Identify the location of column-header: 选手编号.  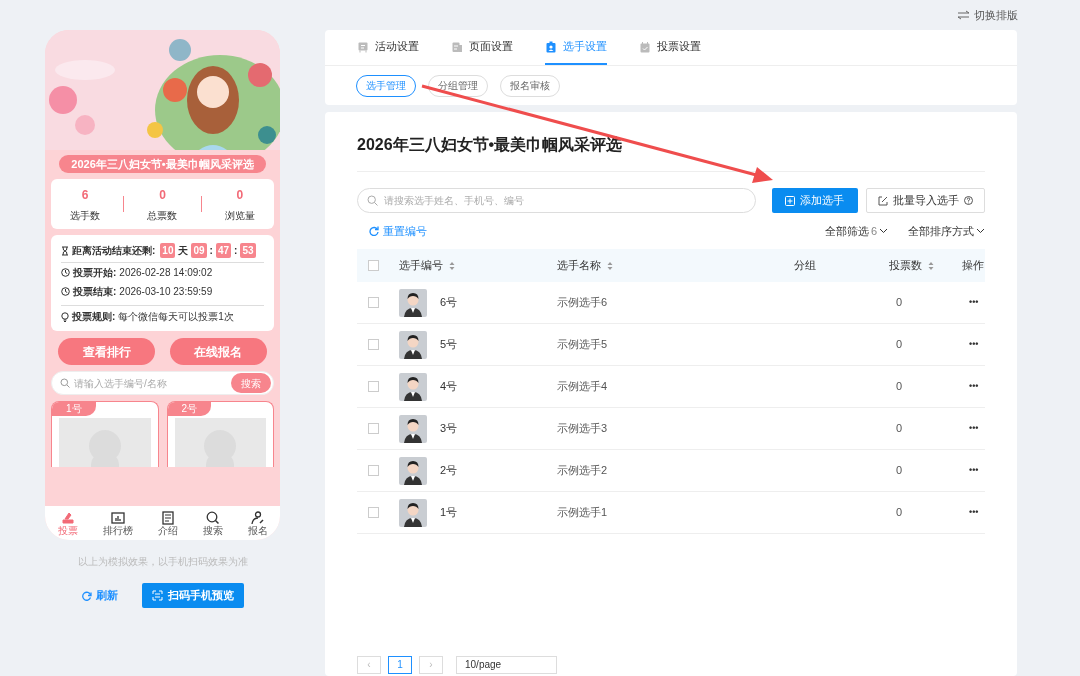
(421, 266).